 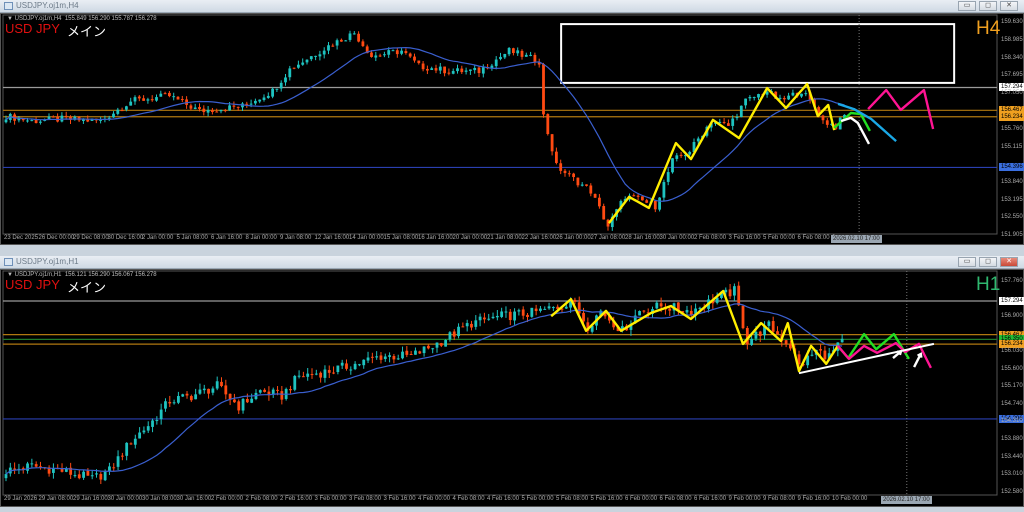 What do you see at coordinates (296, 499) in the screenshot?
I see `time-axis-label: 2 Feb 16:00` at bounding box center [296, 499].